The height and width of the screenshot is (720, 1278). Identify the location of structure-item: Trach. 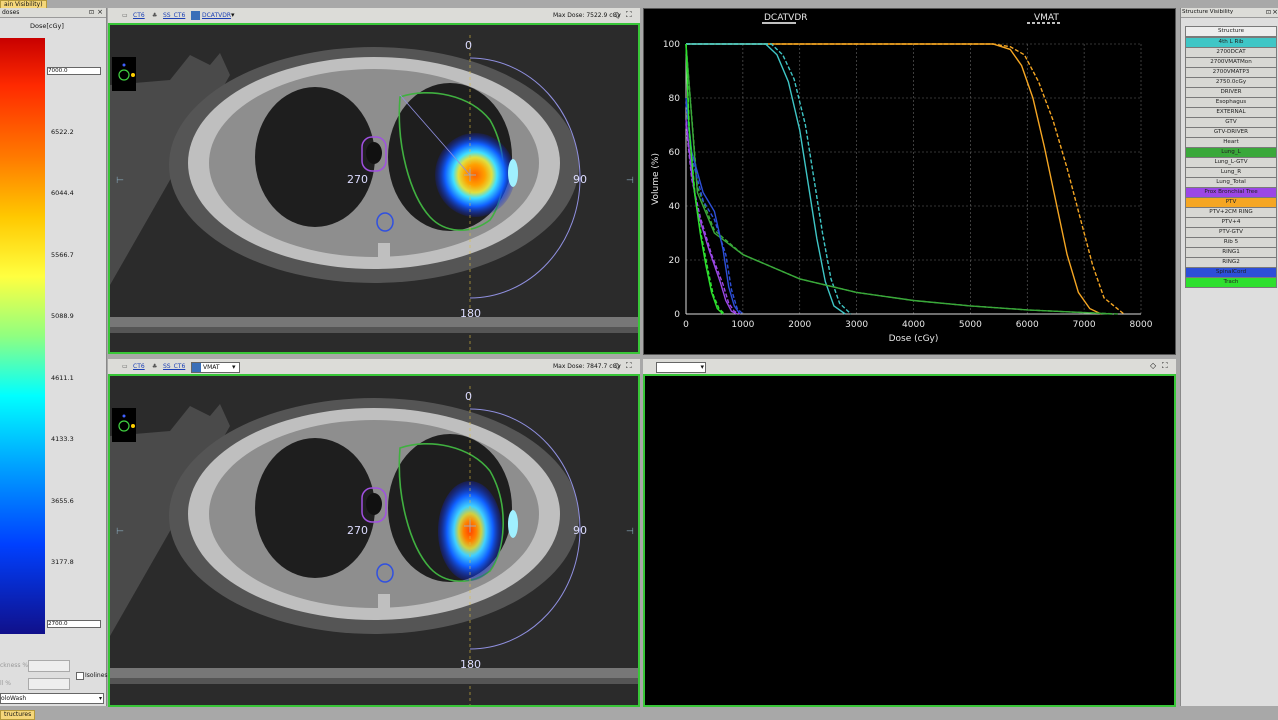
(1231, 283).